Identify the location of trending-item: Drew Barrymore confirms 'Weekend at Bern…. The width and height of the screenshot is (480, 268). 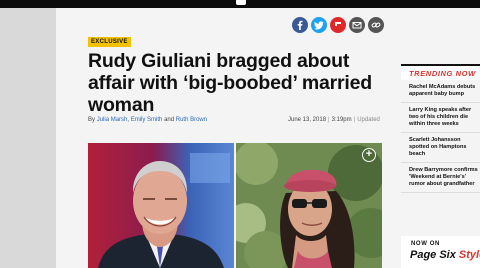
(440, 178).